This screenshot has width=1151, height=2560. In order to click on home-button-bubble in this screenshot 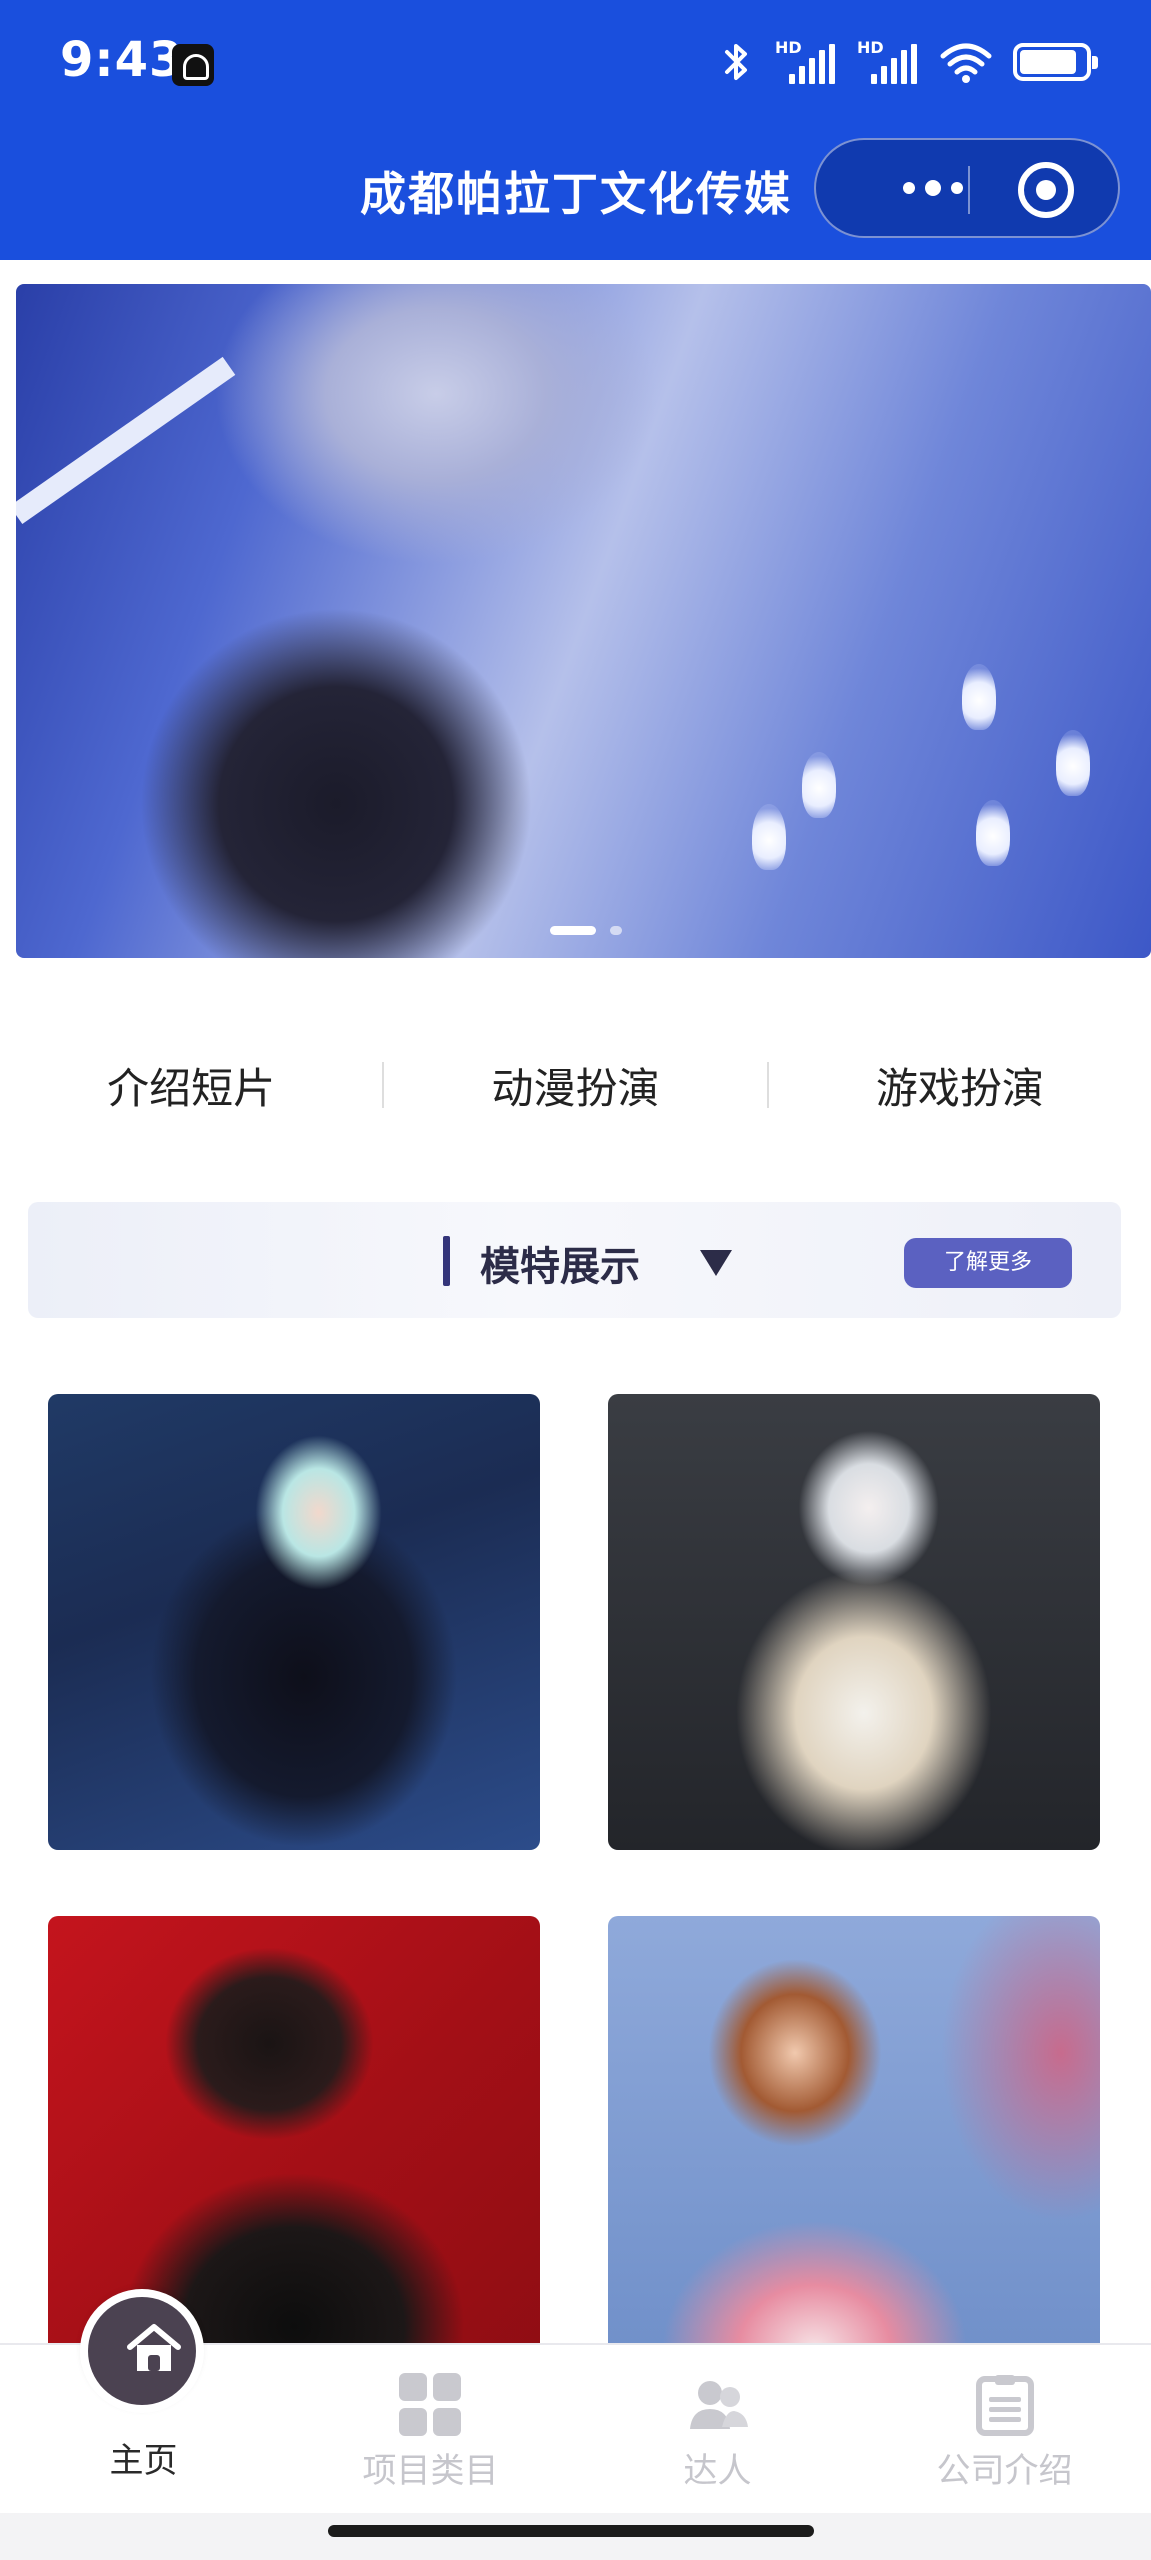, I will do `click(142, 2351)`.